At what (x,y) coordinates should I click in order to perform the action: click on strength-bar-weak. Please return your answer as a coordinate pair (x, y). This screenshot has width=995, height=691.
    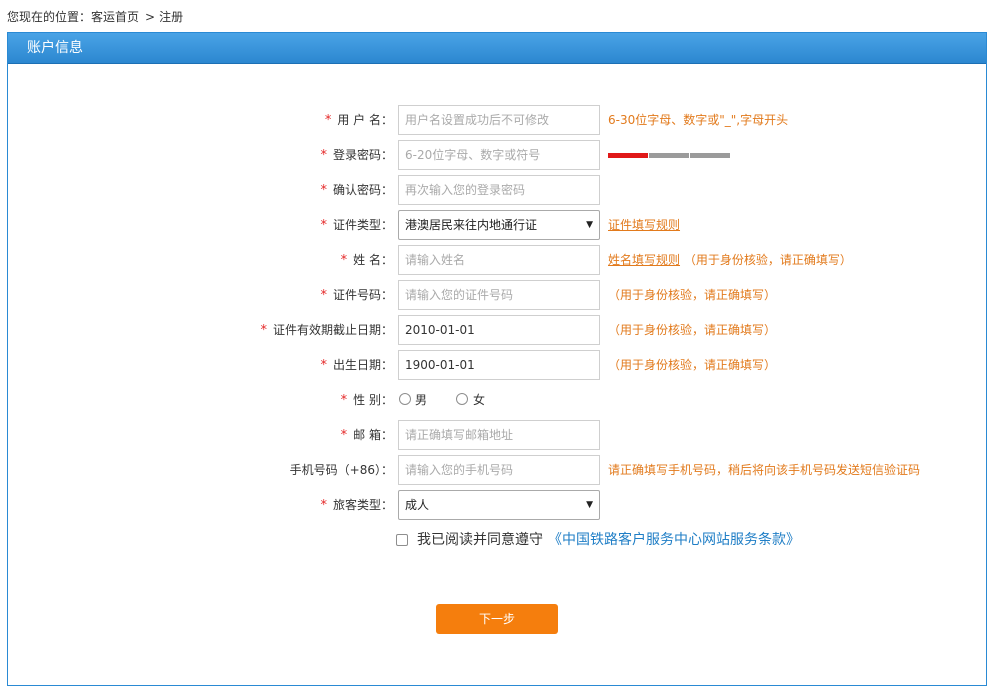
    Looking at the image, I should click on (628, 155).